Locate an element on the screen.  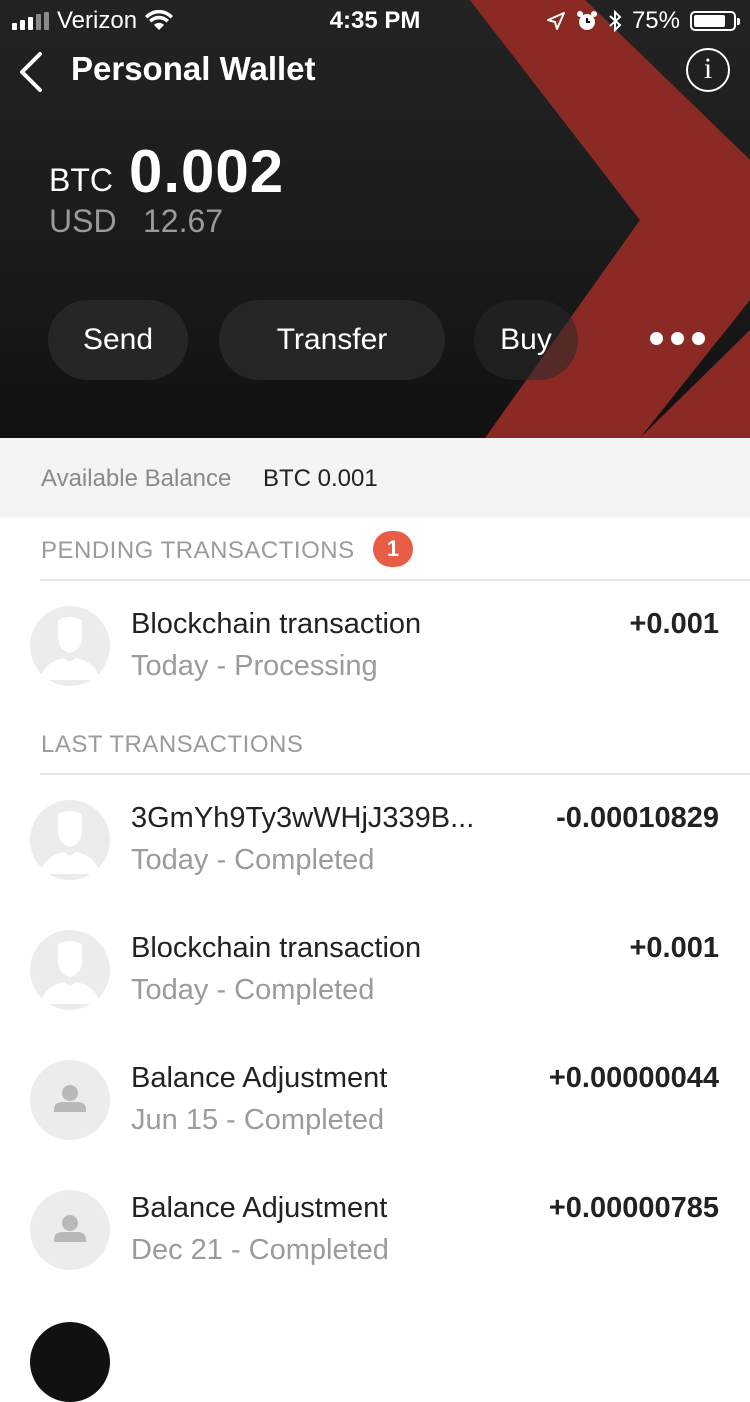
transaction-status: Today - Processing is located at coordinates (254, 666).